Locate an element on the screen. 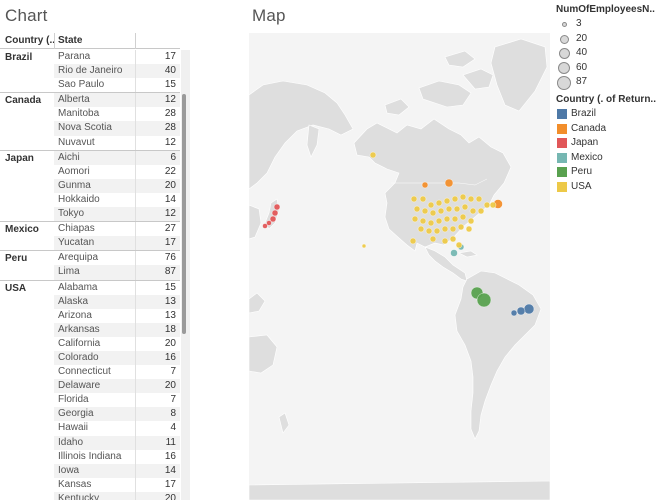  color-legend-title: Country (. of Return.. is located at coordinates (607, 99).